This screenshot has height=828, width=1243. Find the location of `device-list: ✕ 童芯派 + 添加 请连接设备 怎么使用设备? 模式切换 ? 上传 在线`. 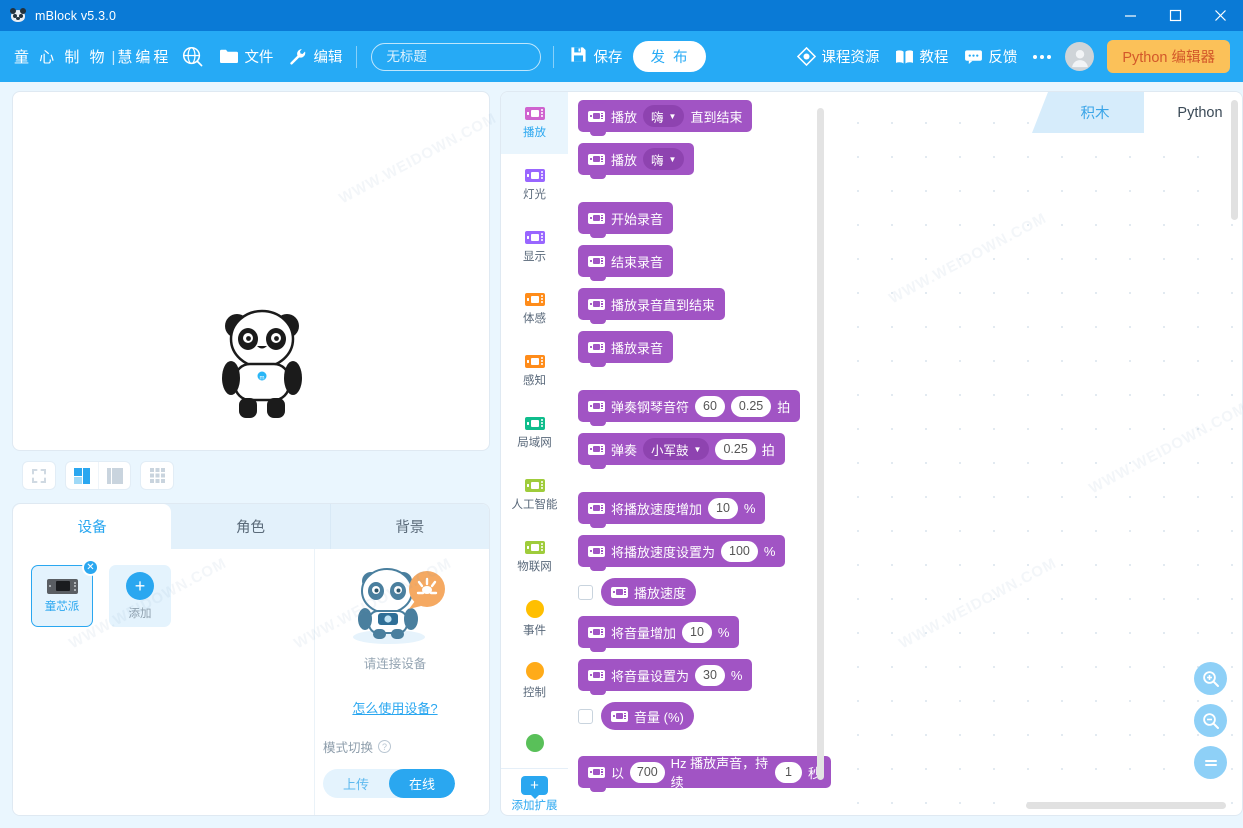

device-list: ✕ 童芯派 + 添加 请连接设备 怎么使用设备? 模式切换 ? 上传 在线 is located at coordinates (244, 682).